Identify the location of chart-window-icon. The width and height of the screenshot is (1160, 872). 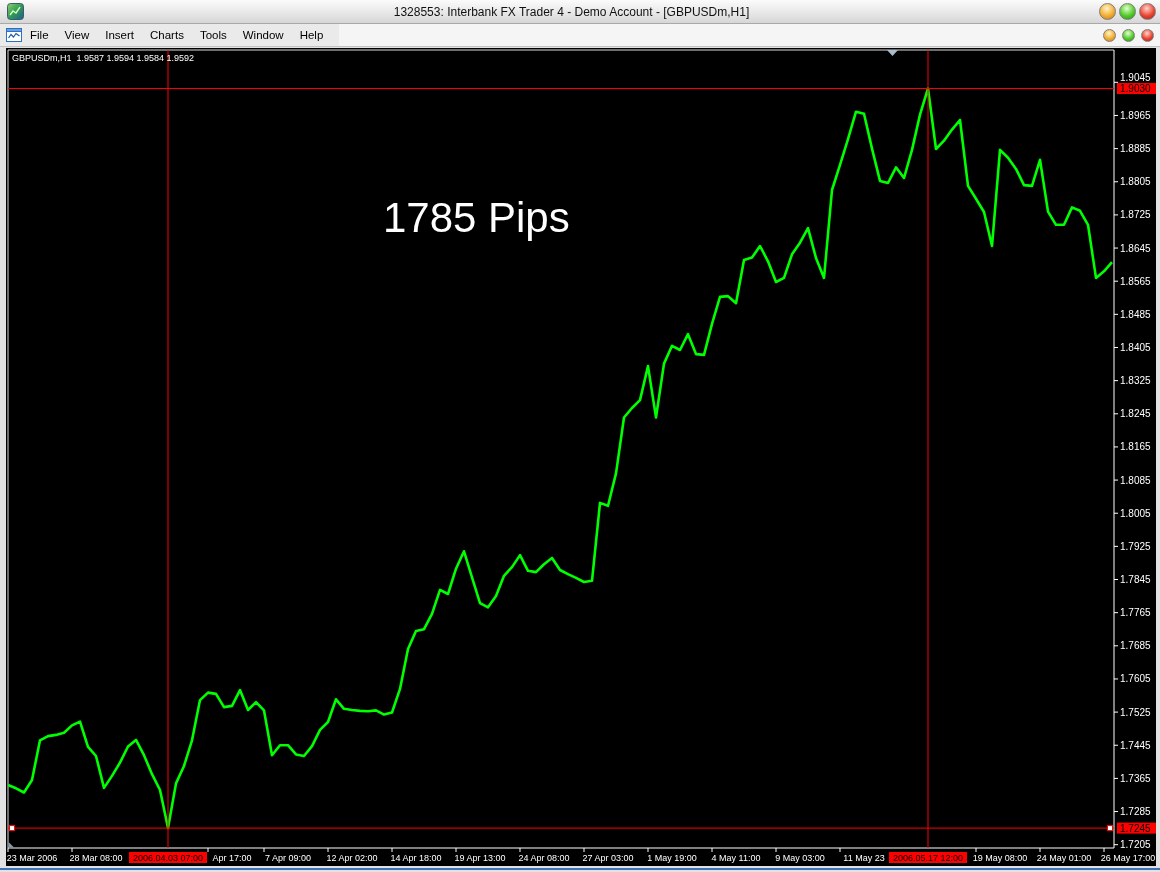
(14, 35).